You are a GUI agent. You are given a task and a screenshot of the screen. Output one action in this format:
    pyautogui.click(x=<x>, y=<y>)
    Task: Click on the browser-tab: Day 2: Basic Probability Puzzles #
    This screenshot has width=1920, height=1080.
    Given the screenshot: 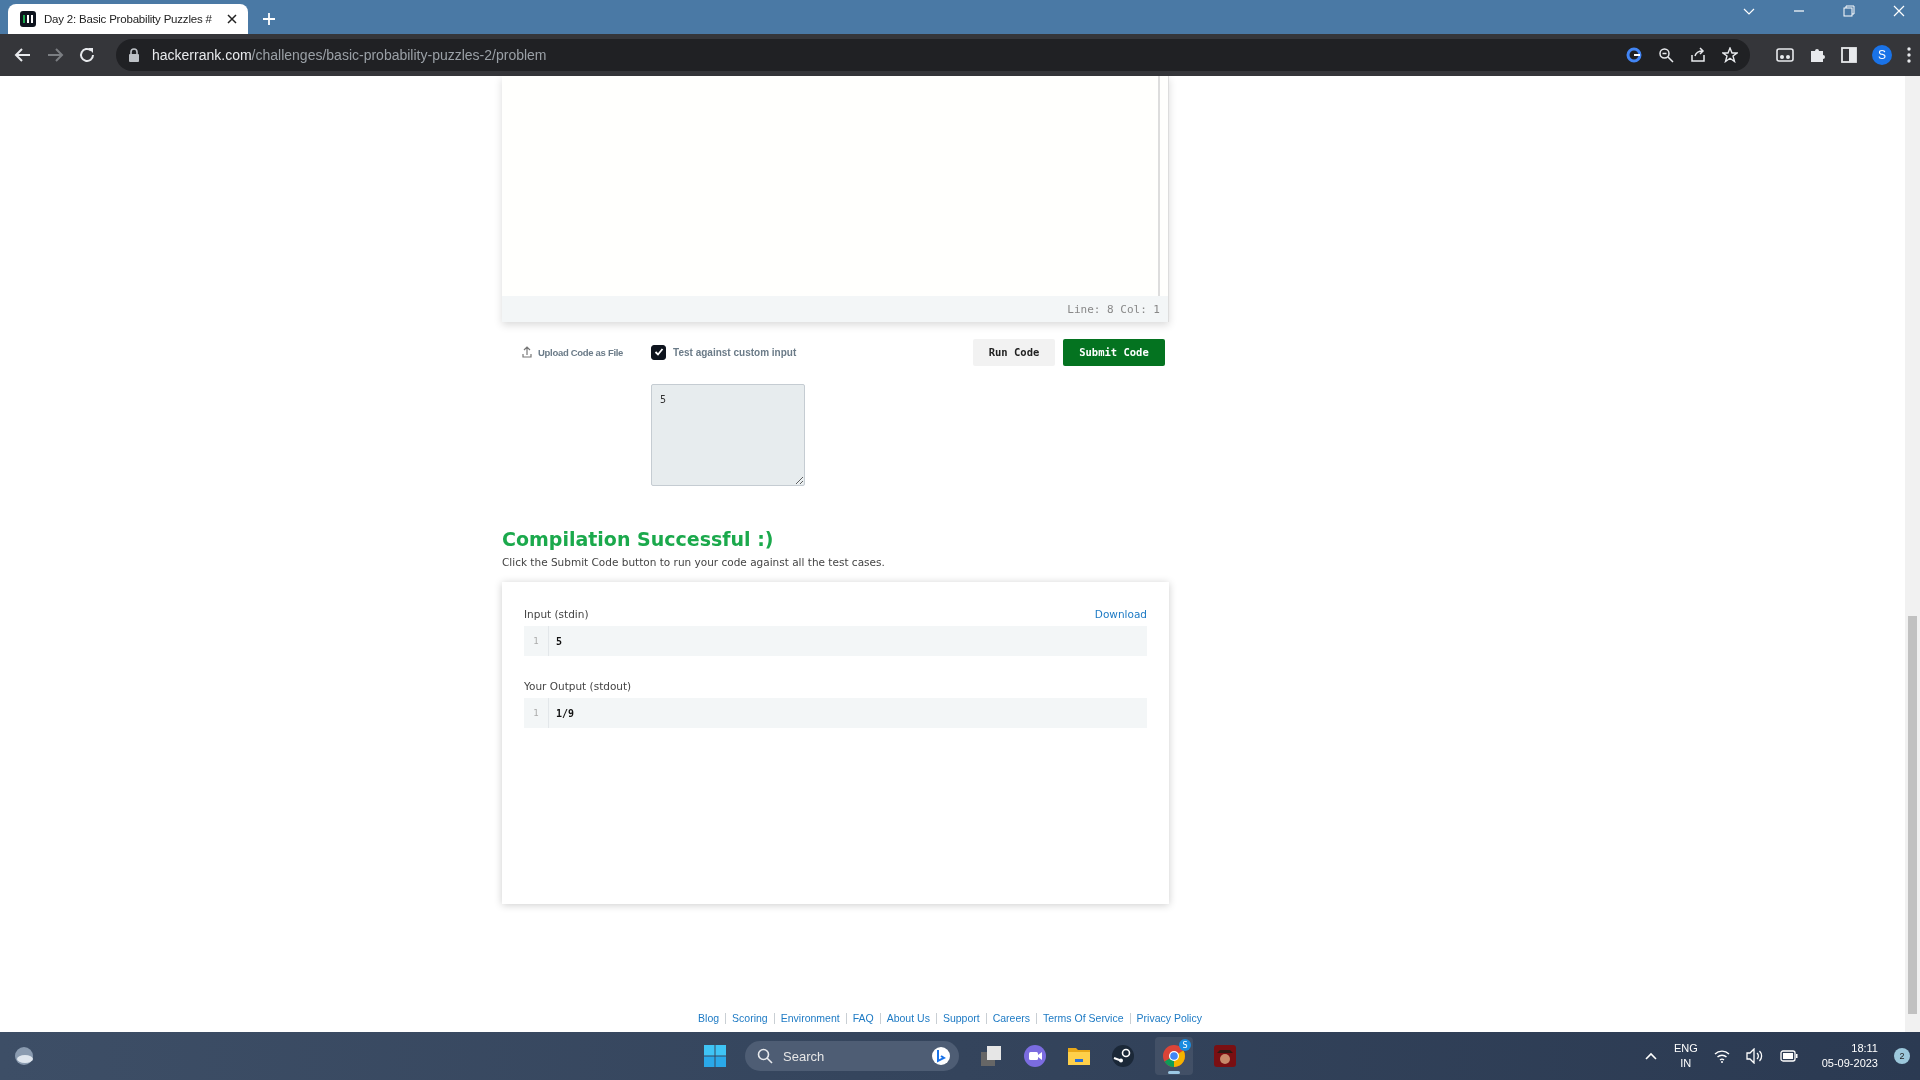 What is the action you would take?
    pyautogui.click(x=128, y=19)
    